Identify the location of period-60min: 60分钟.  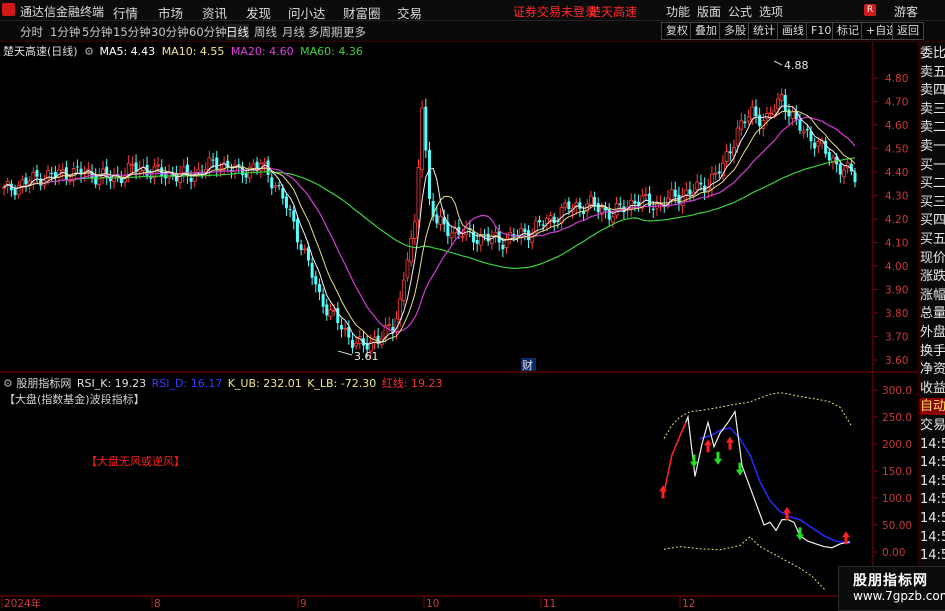
(208, 32).